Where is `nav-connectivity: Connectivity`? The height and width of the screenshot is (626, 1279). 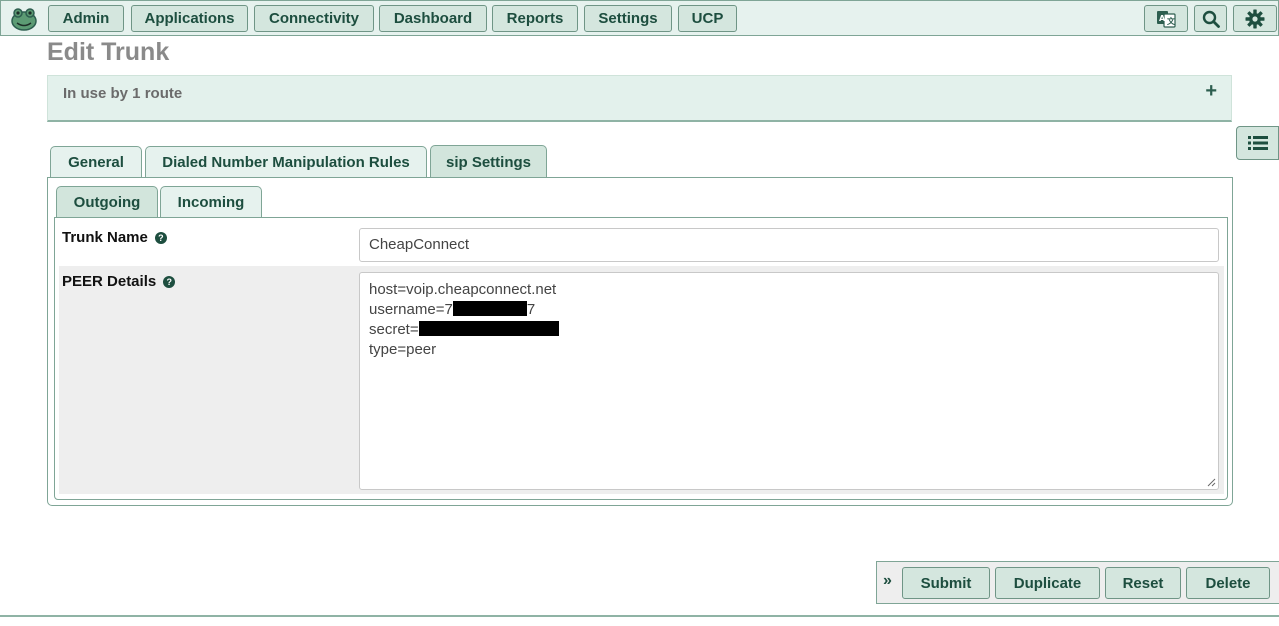 nav-connectivity: Connectivity is located at coordinates (314, 18).